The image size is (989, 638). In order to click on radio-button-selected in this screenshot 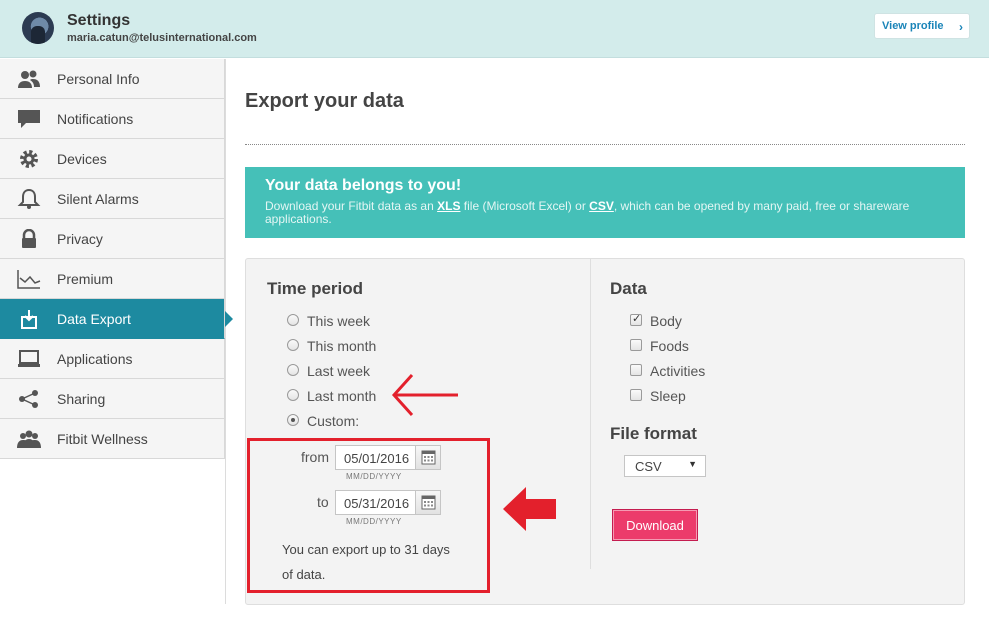, I will do `click(293, 420)`.